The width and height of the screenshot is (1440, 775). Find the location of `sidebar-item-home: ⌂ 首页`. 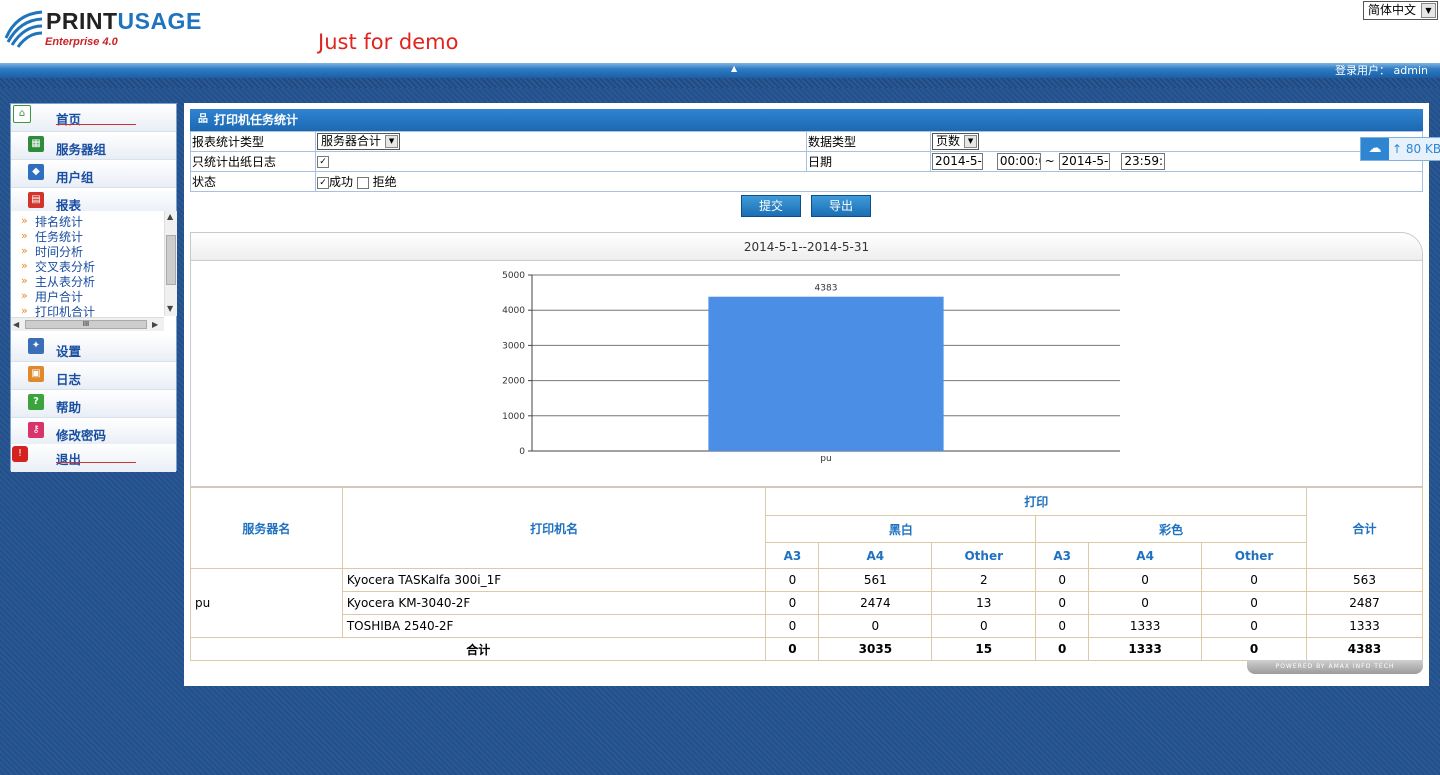

sidebar-item-home: ⌂ 首页 is located at coordinates (93, 118).